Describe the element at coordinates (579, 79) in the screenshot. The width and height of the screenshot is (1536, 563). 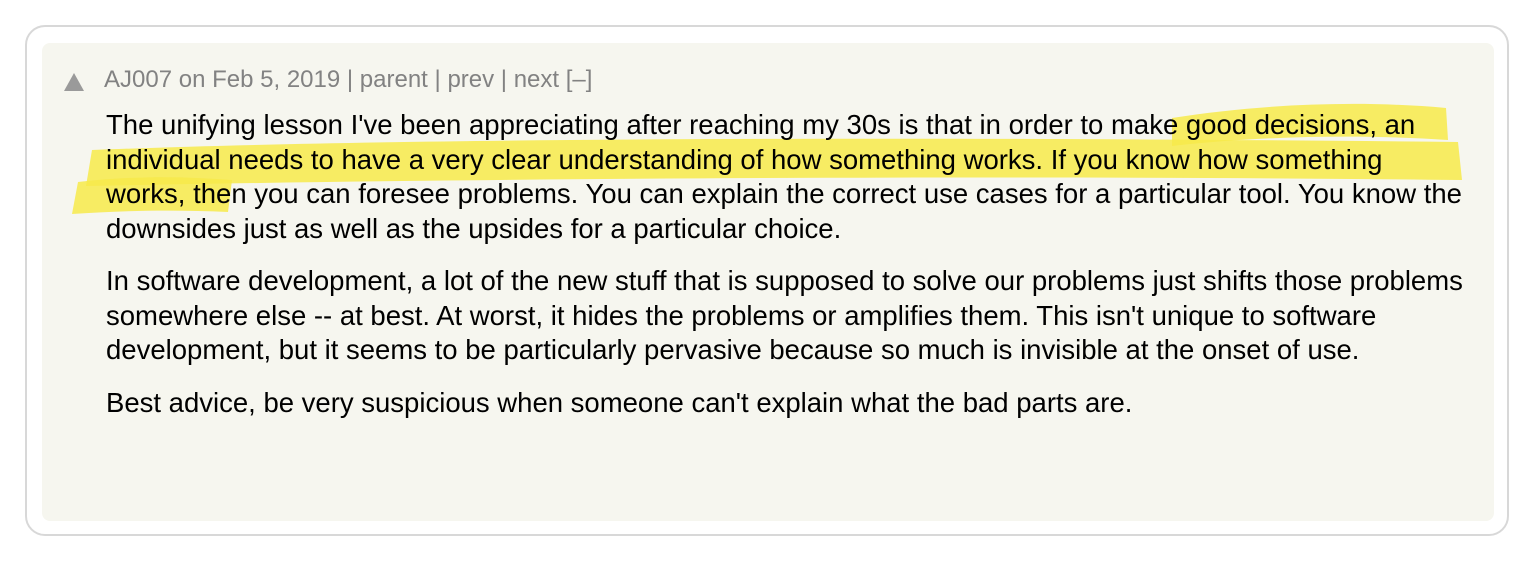
I see `collapse-toggle: [–]` at that location.